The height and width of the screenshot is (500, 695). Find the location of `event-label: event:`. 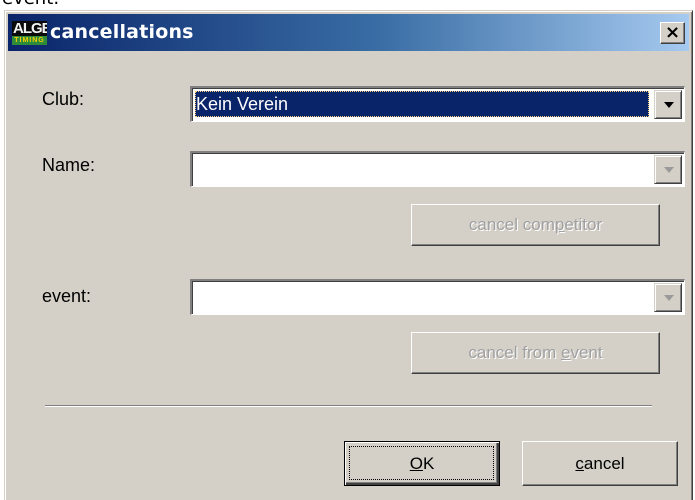

event-label: event: is located at coordinates (67, 296).